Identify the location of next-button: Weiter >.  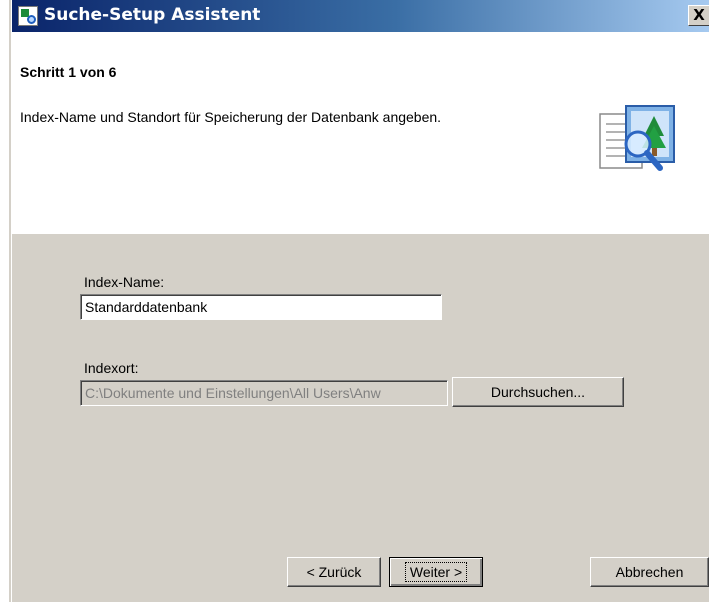
(436, 572).